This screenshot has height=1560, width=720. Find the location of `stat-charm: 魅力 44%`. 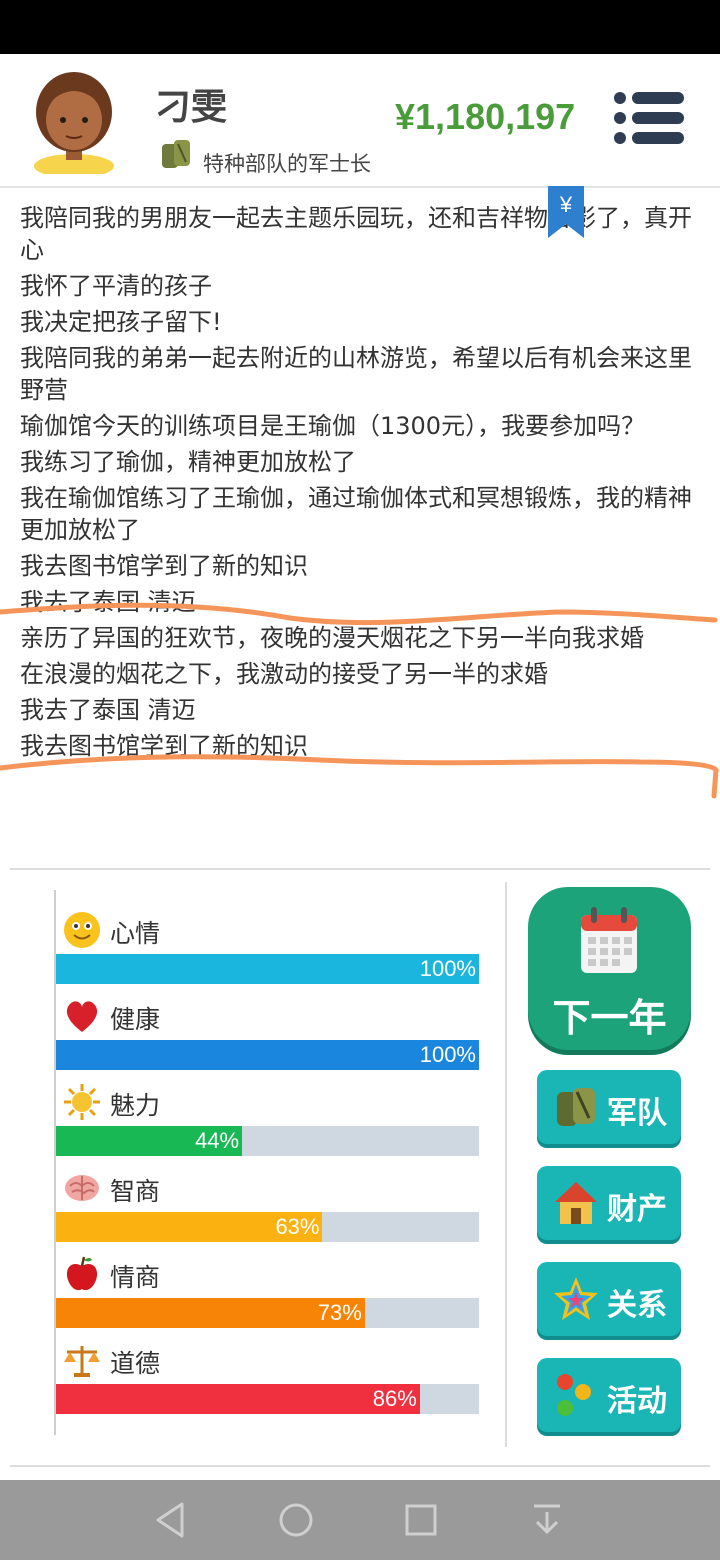

stat-charm: 魅力 44% is located at coordinates (268, 1109).